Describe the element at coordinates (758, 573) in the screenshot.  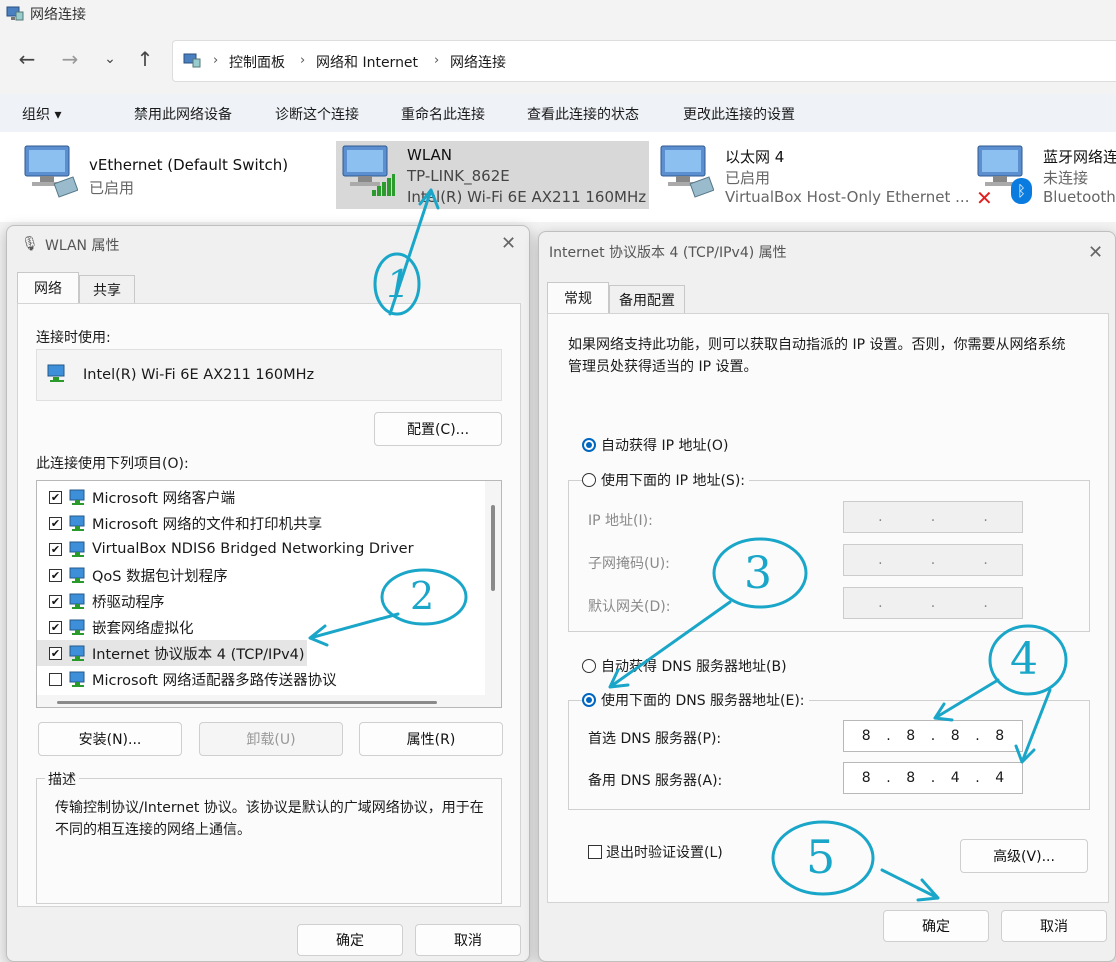
I see `annotation-number: 3` at that location.